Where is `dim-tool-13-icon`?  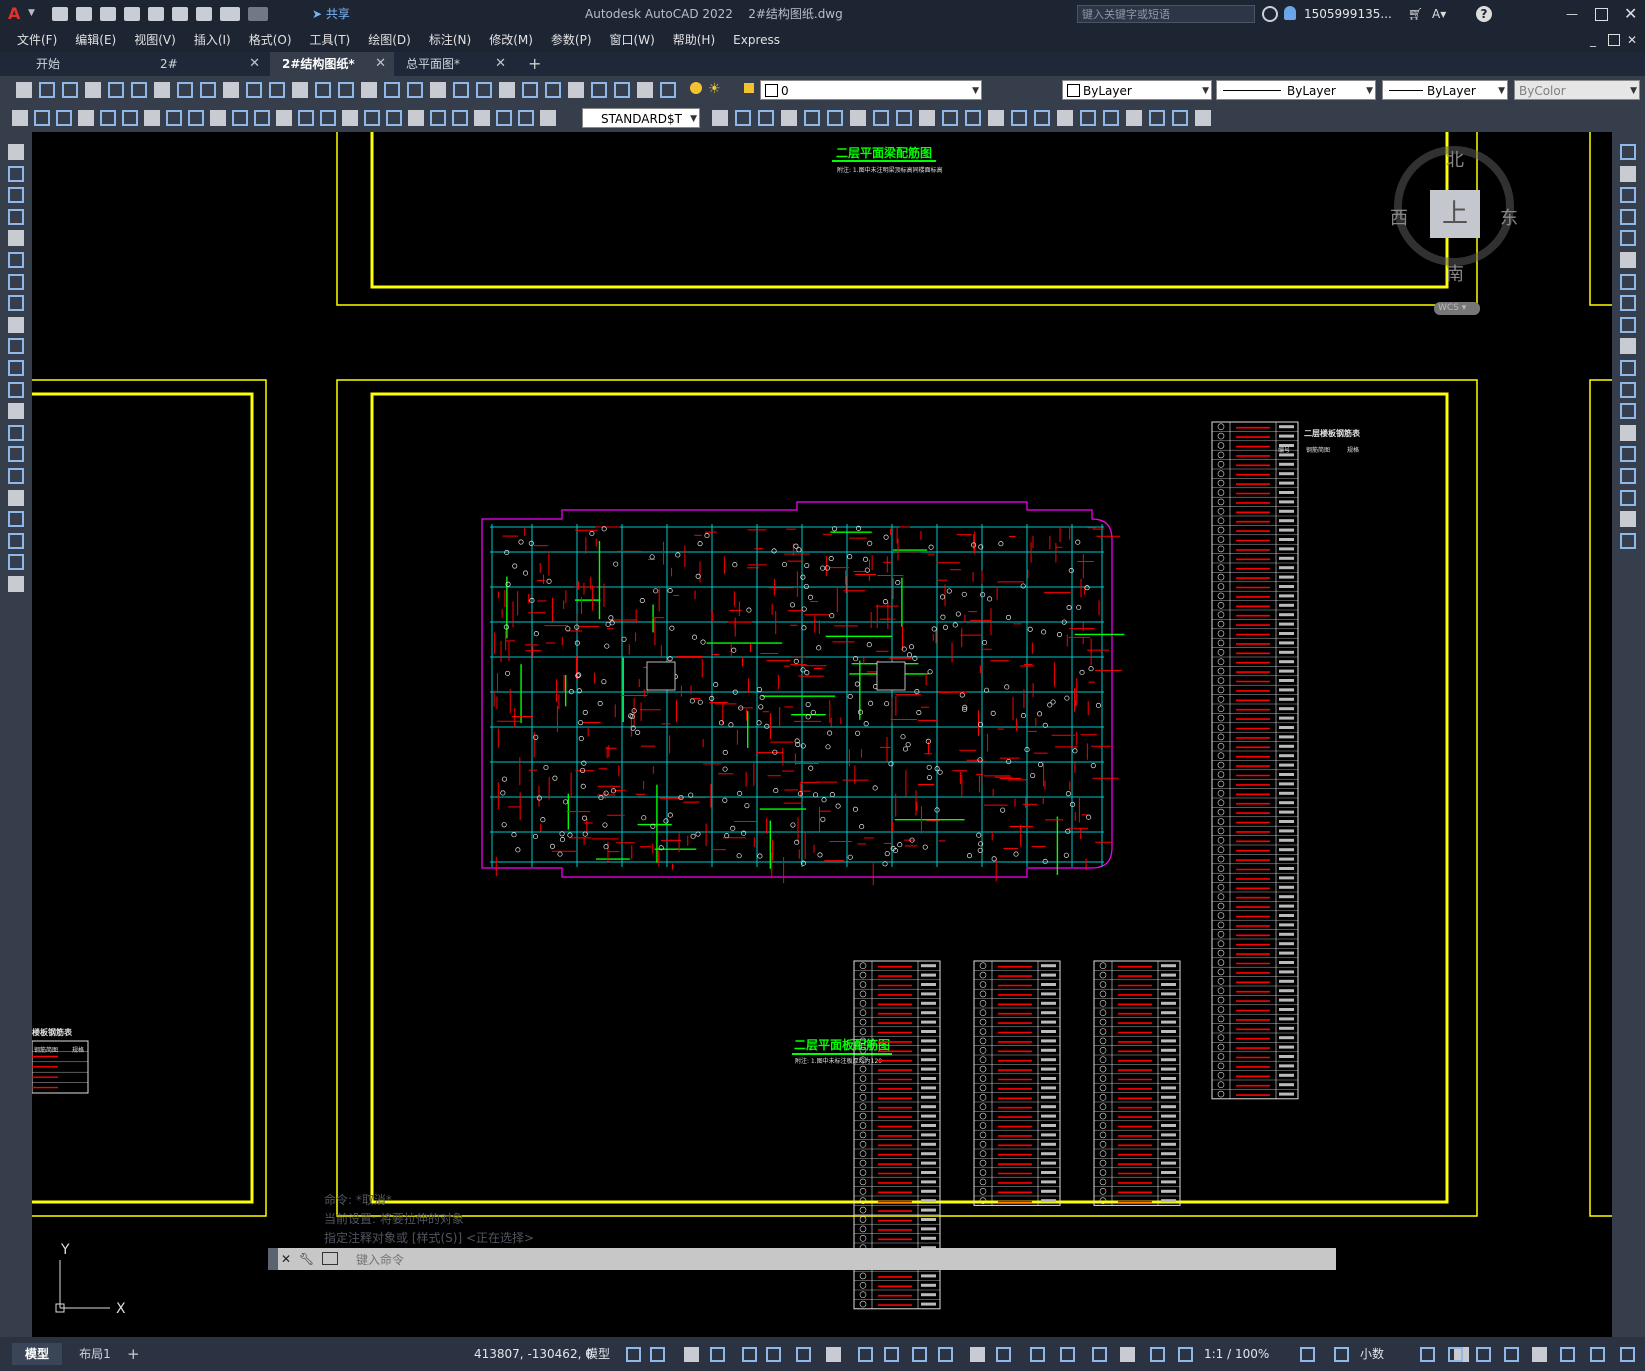 dim-tool-13-icon is located at coordinates (306, 118).